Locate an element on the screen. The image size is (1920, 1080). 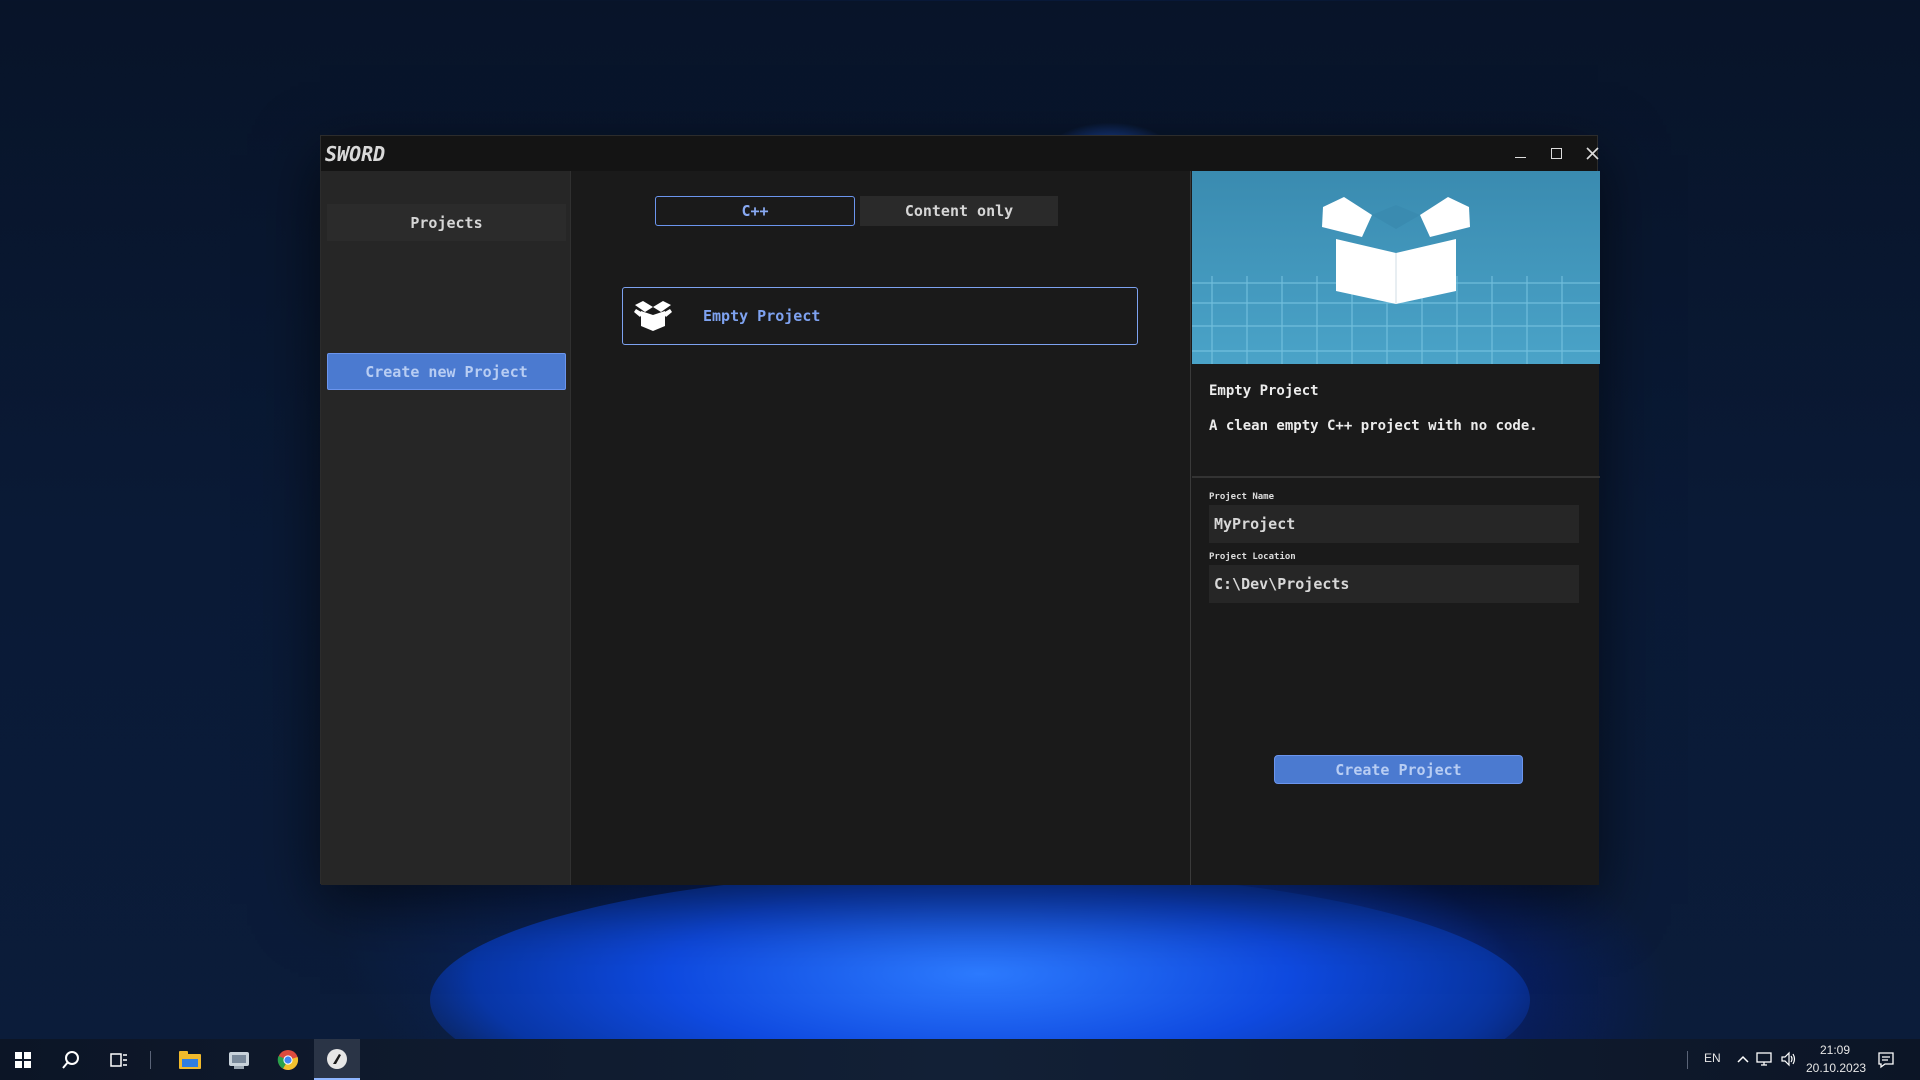
app-icon is located at coordinates (239, 1060).